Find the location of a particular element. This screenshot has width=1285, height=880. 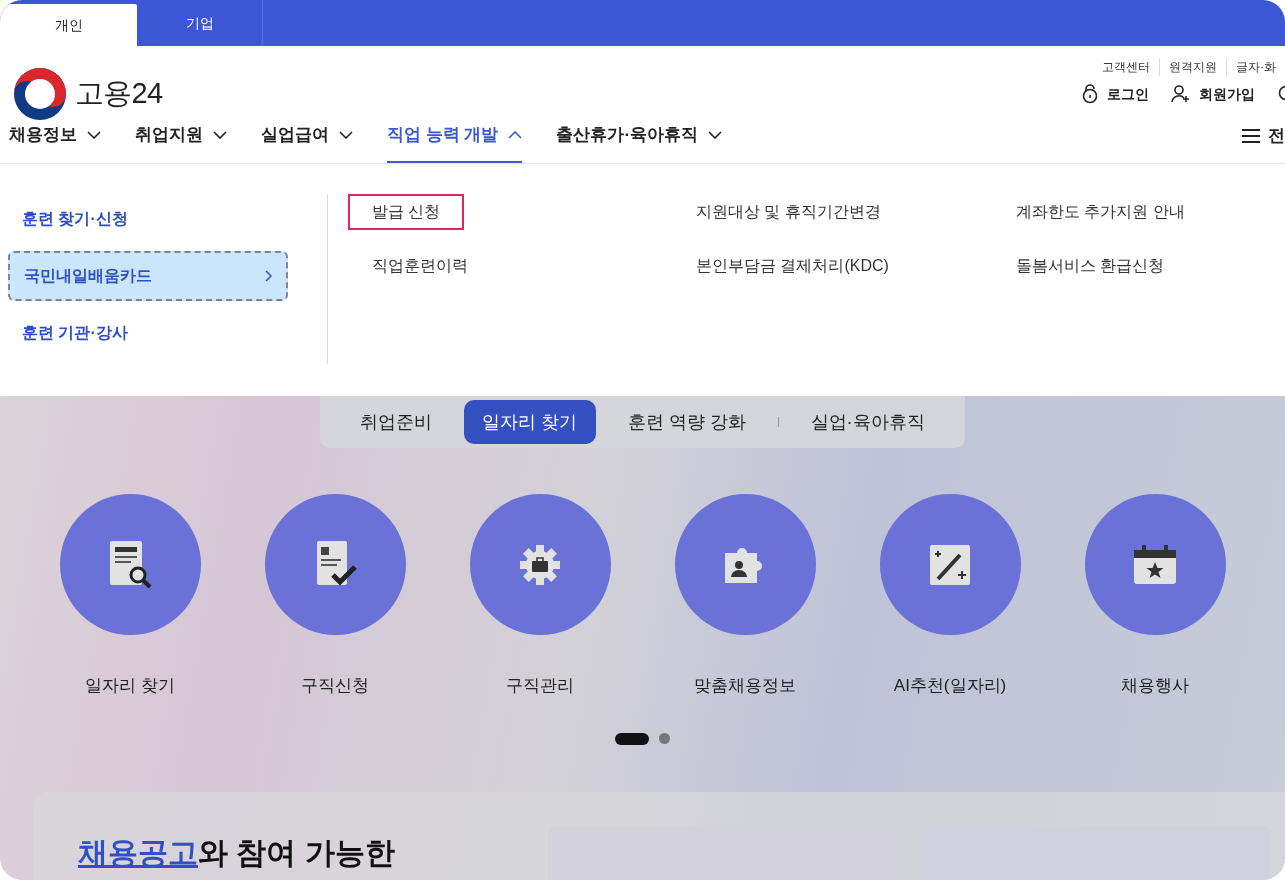

logo-icon is located at coordinates (40, 94).